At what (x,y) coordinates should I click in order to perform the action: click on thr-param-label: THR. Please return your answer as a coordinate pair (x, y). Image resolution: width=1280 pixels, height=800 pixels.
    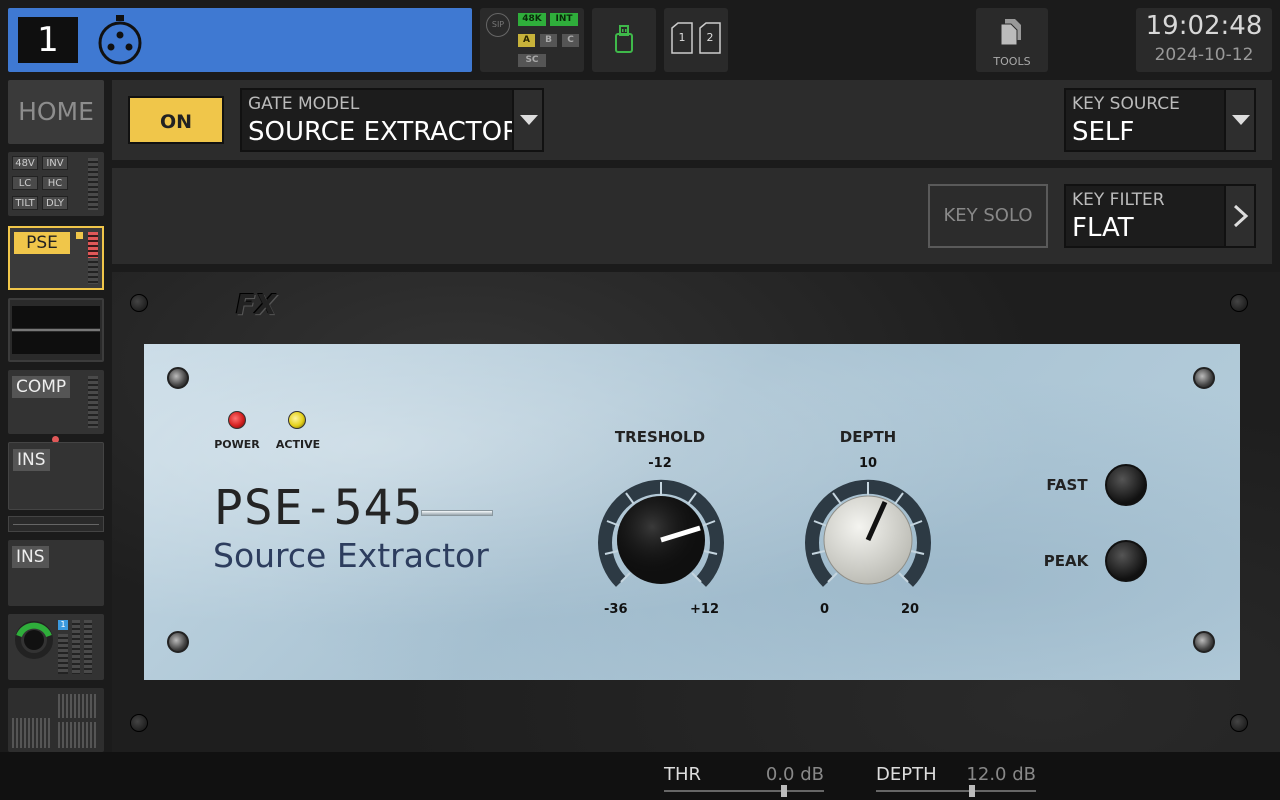
    Looking at the image, I should click on (683, 774).